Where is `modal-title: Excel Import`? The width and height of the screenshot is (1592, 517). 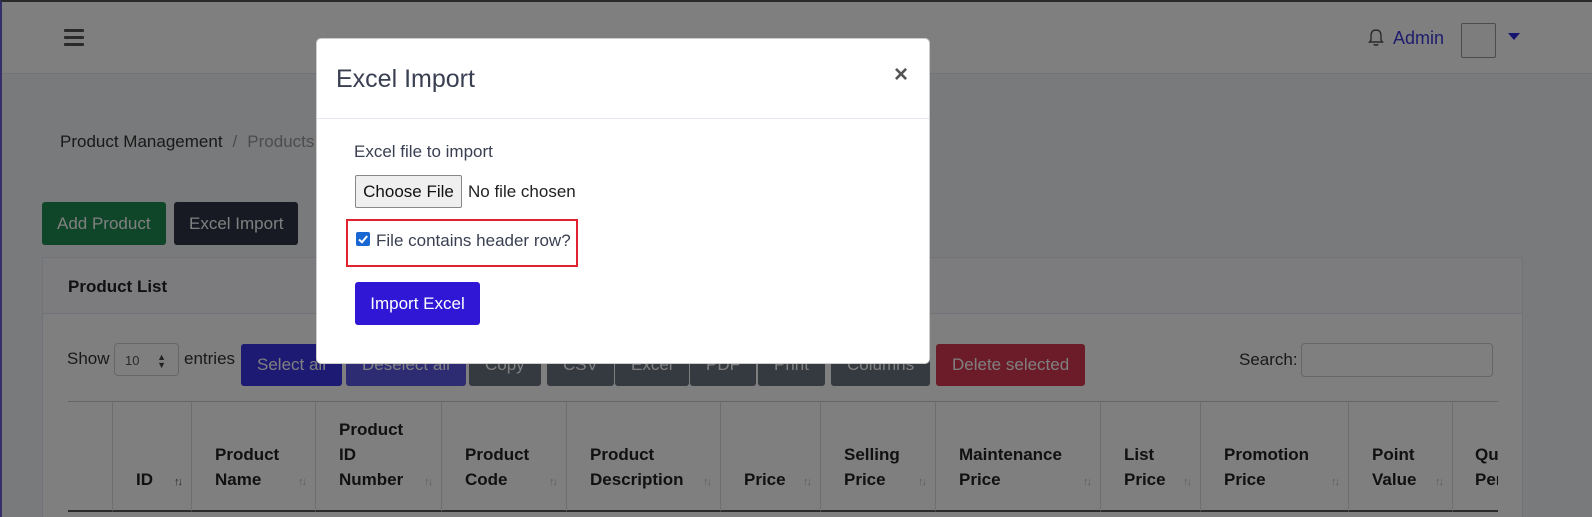 modal-title: Excel Import is located at coordinates (405, 79).